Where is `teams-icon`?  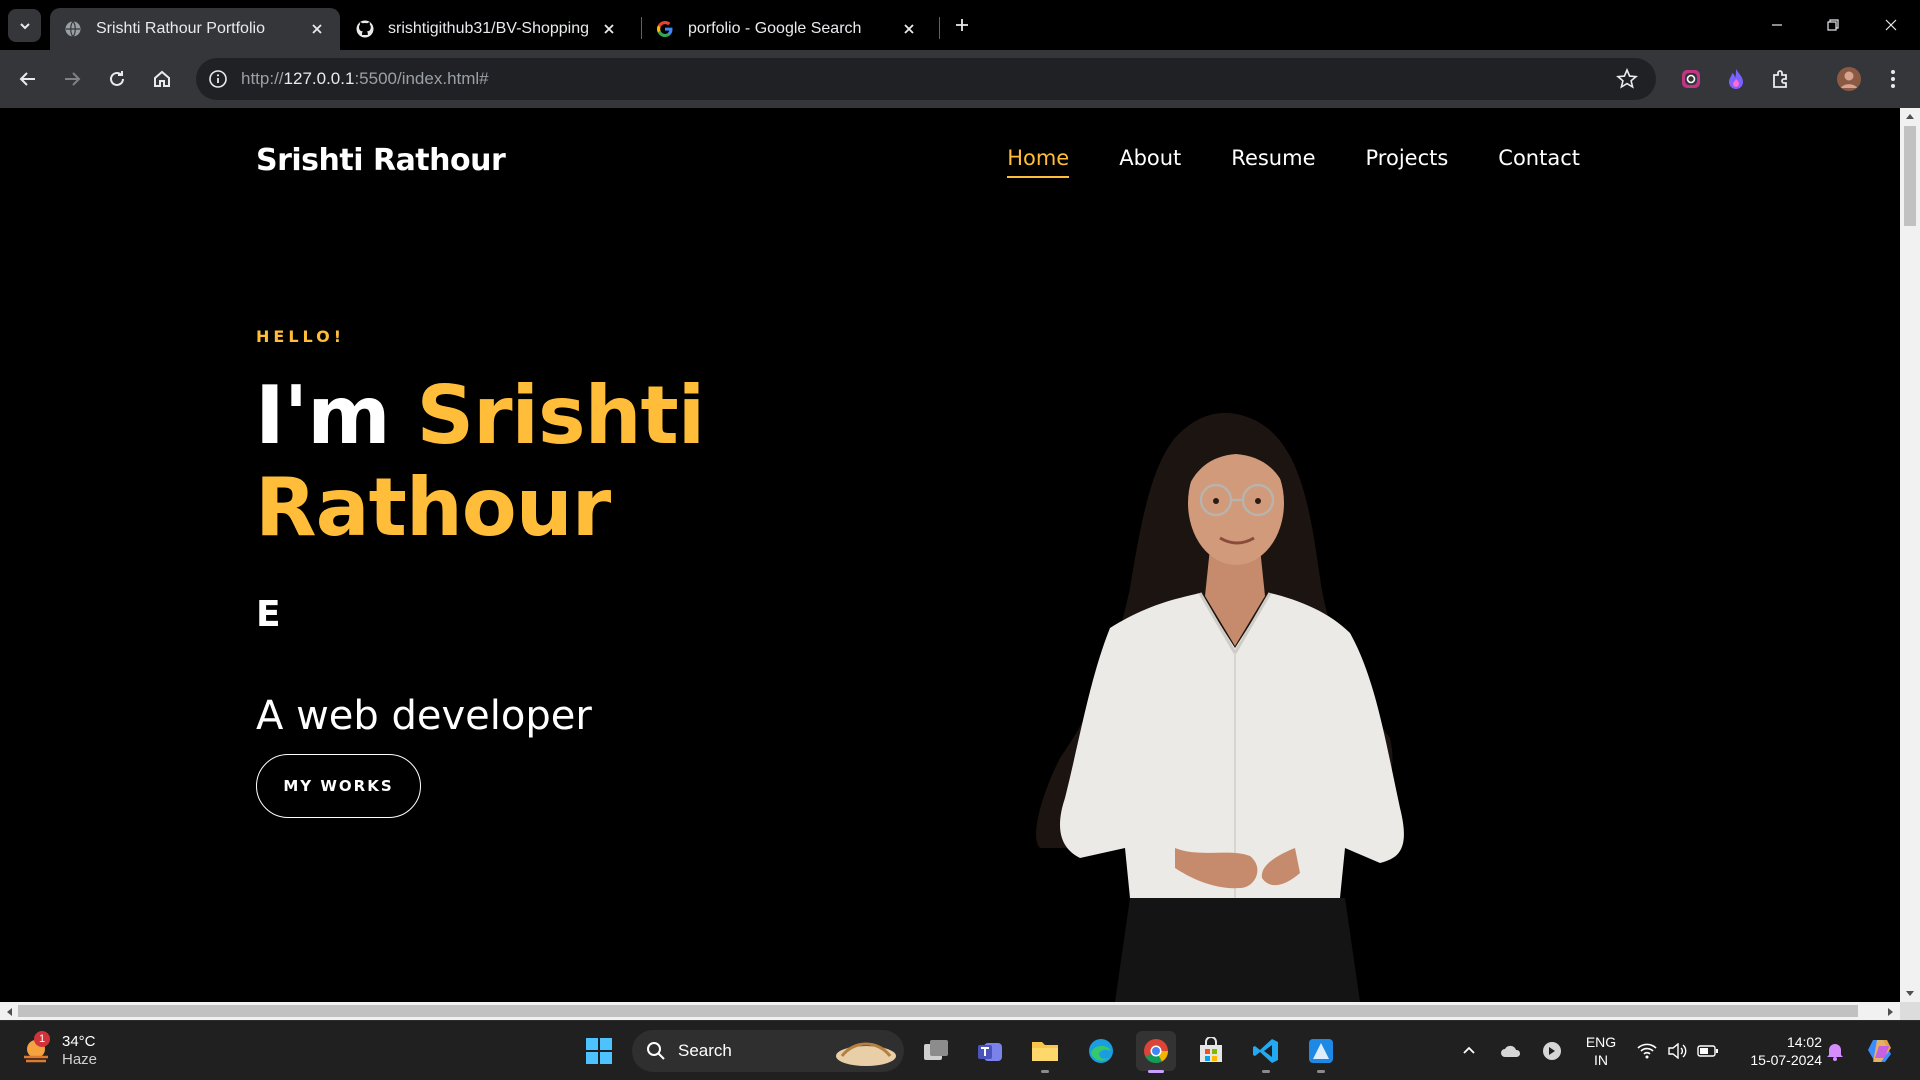 teams-icon is located at coordinates (990, 1052).